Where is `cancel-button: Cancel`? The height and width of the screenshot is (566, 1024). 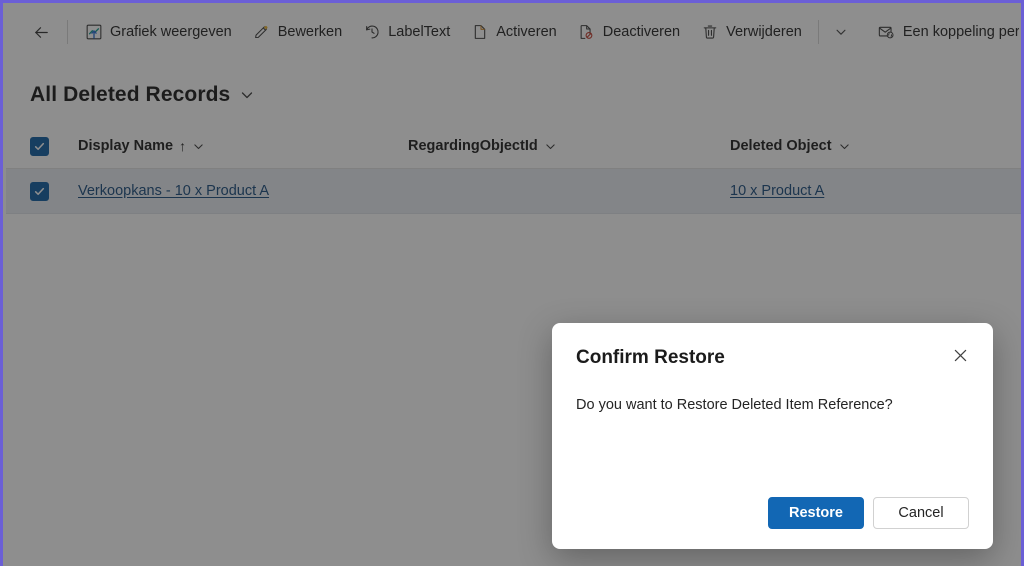 cancel-button: Cancel is located at coordinates (921, 513).